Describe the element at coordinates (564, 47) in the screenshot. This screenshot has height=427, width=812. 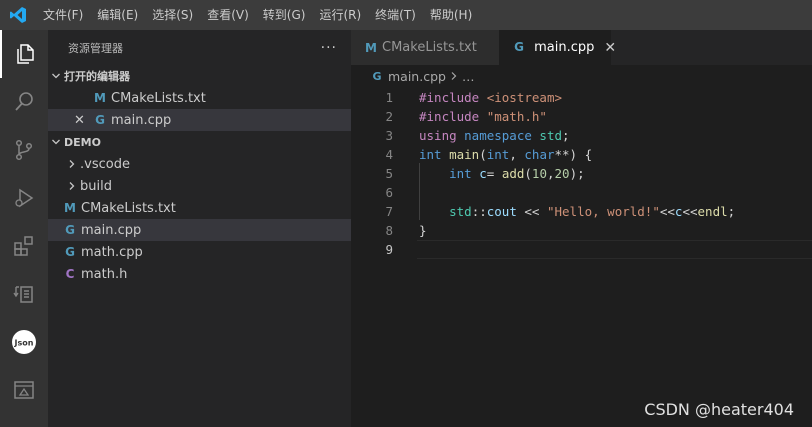
I see `tab-label: main.cpp` at that location.